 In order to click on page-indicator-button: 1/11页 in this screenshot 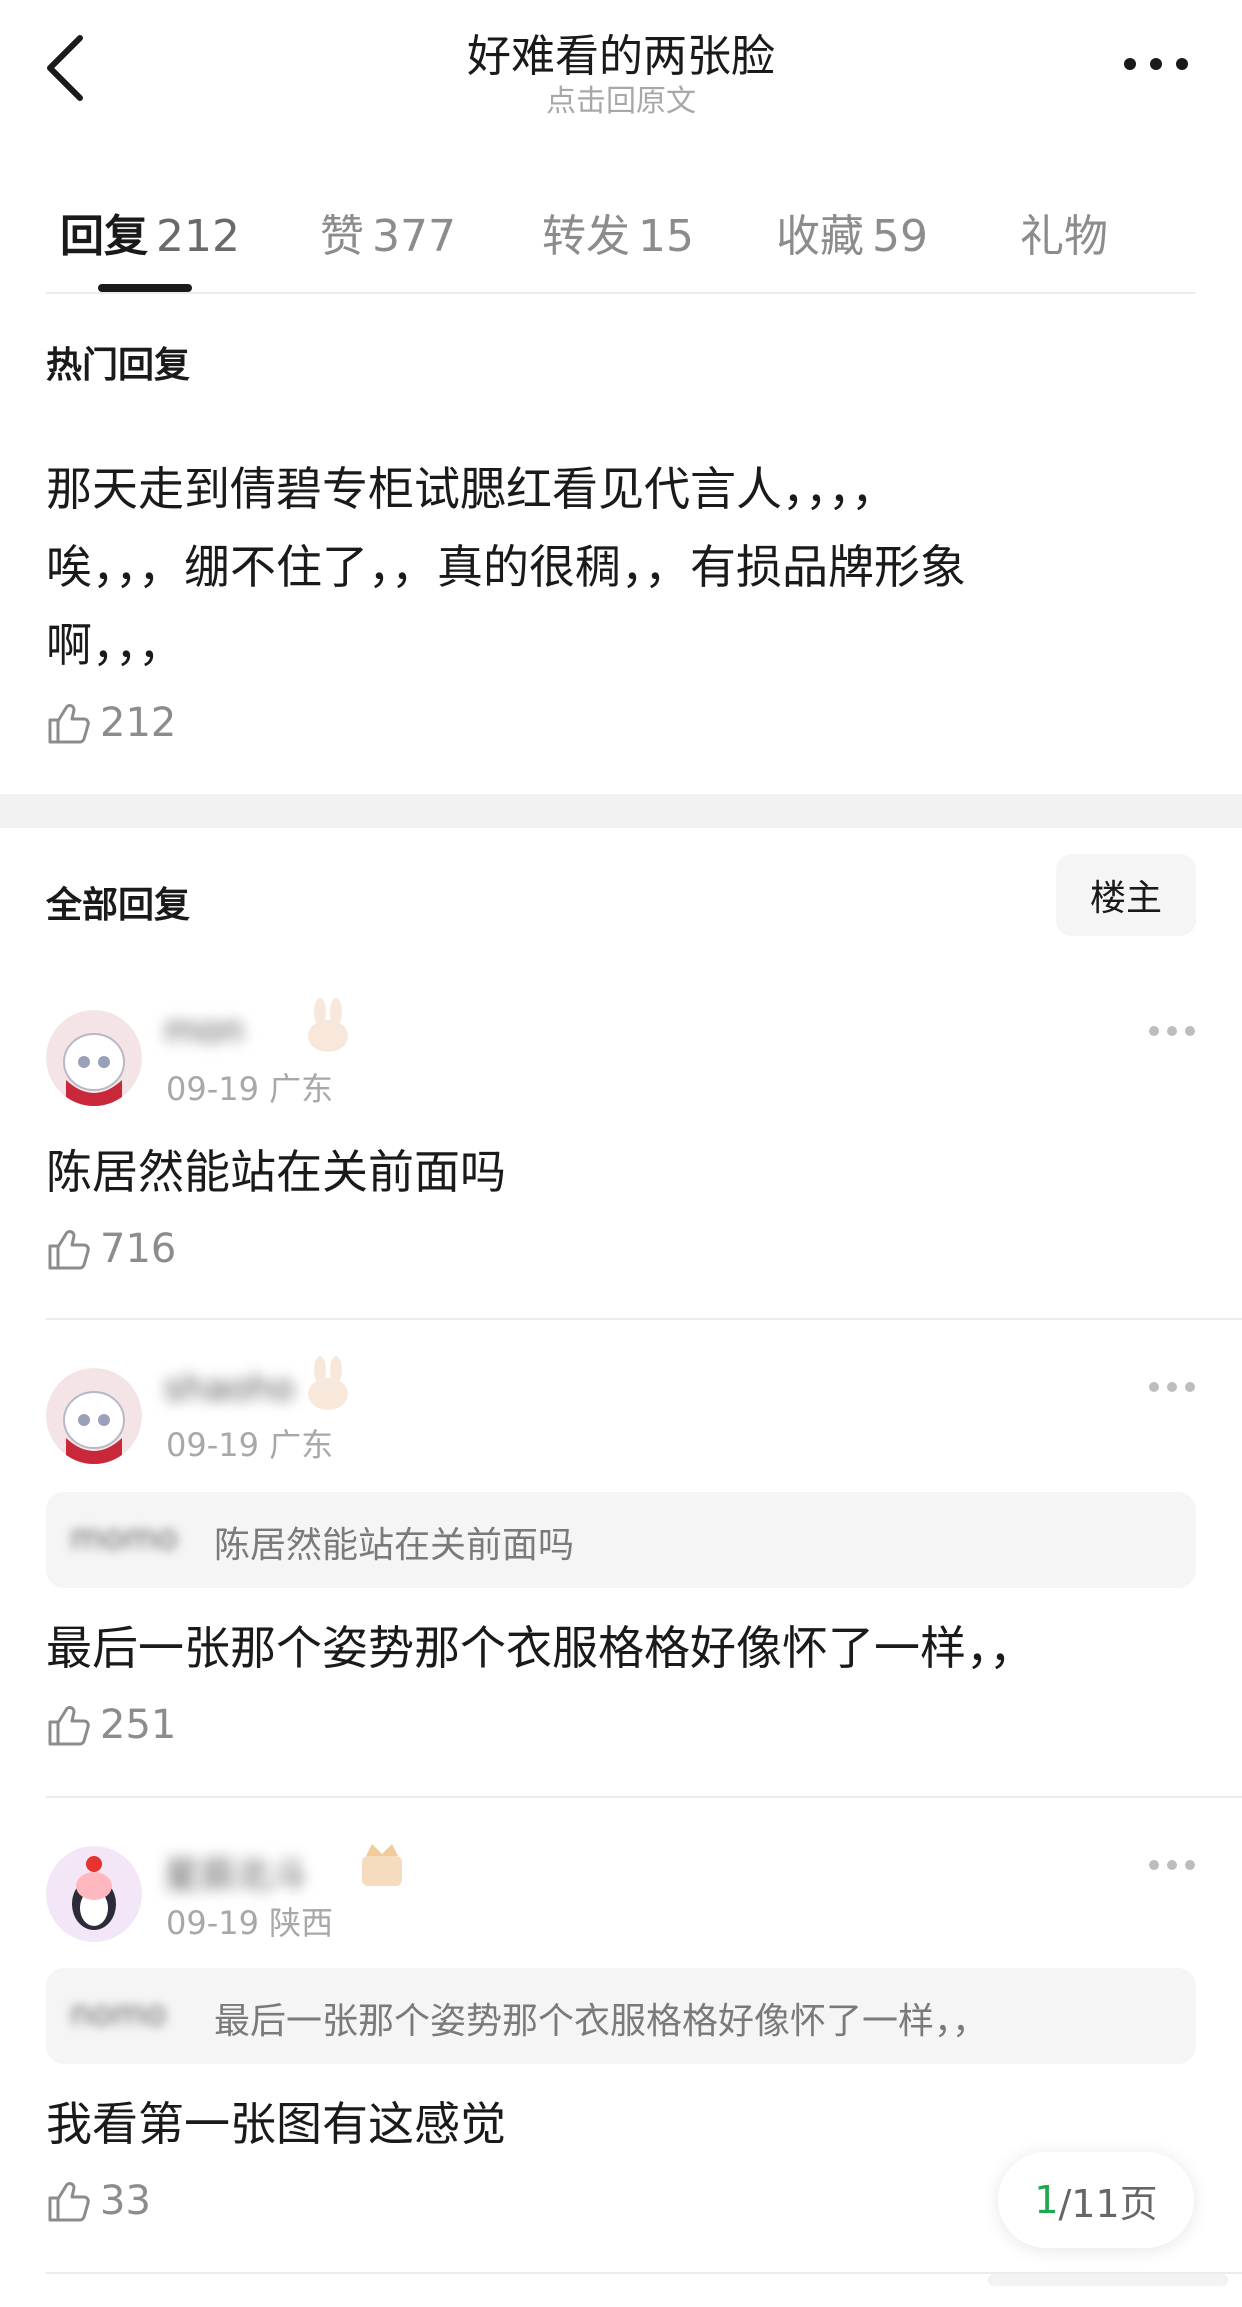, I will do `click(1096, 2200)`.